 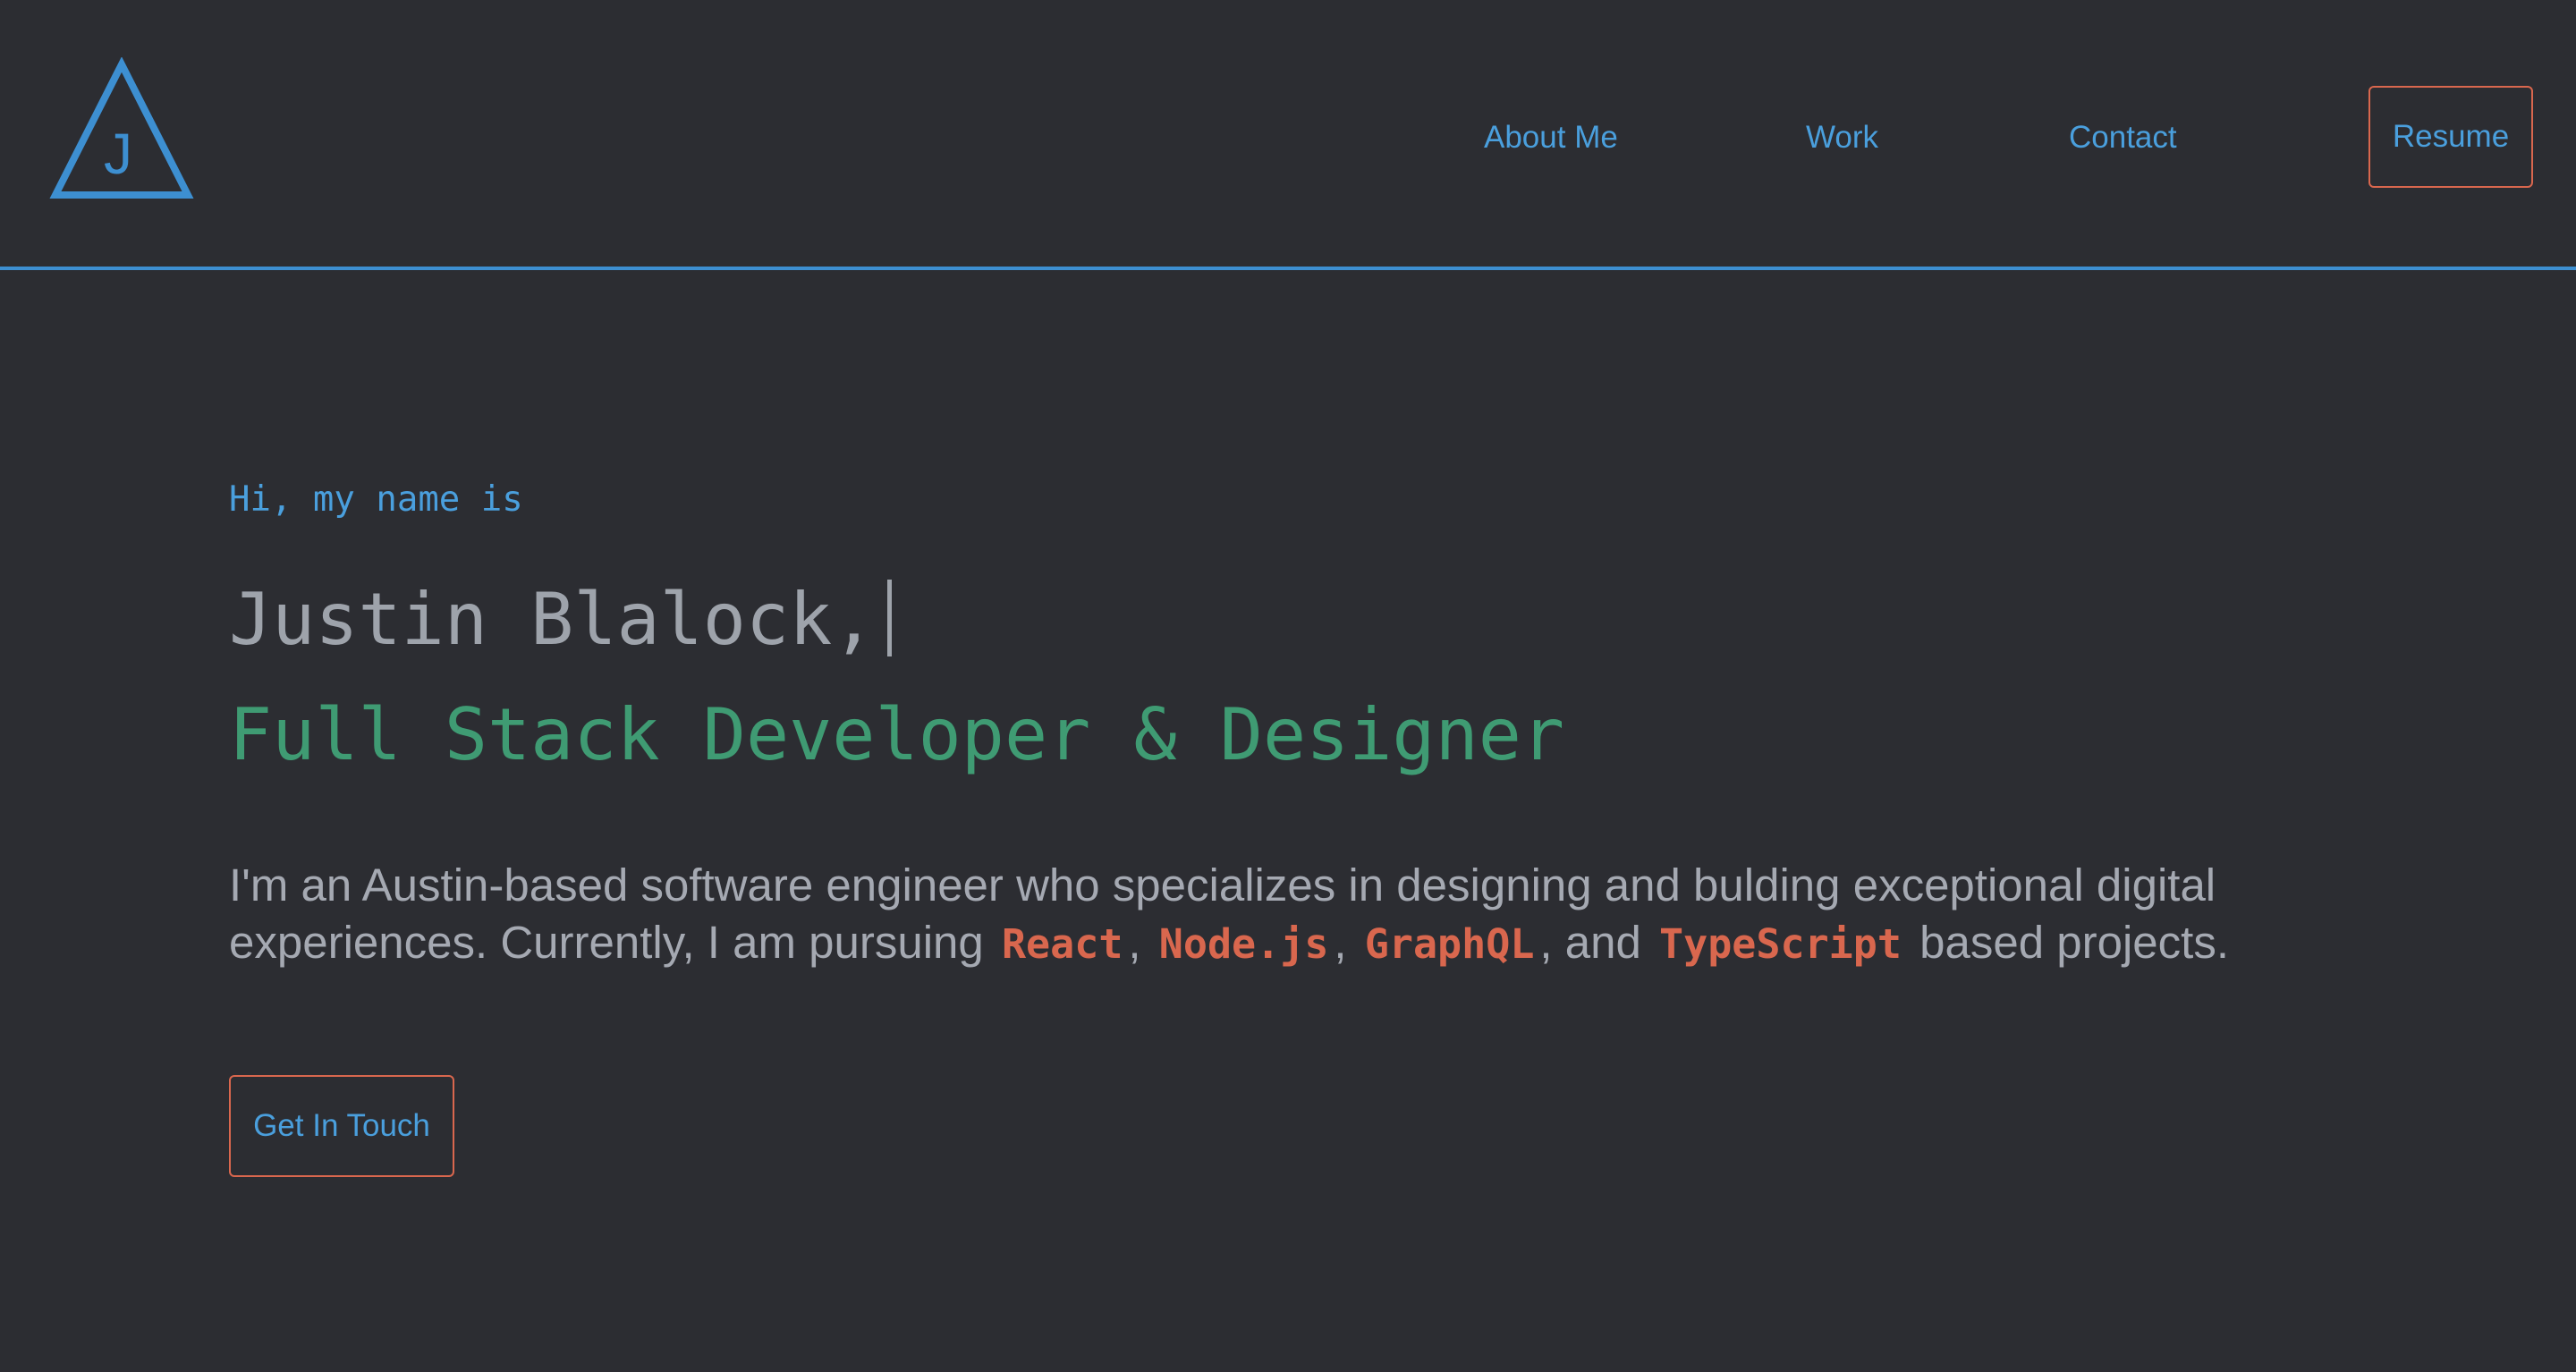 What do you see at coordinates (1842, 137) in the screenshot?
I see `nav-work: Work` at bounding box center [1842, 137].